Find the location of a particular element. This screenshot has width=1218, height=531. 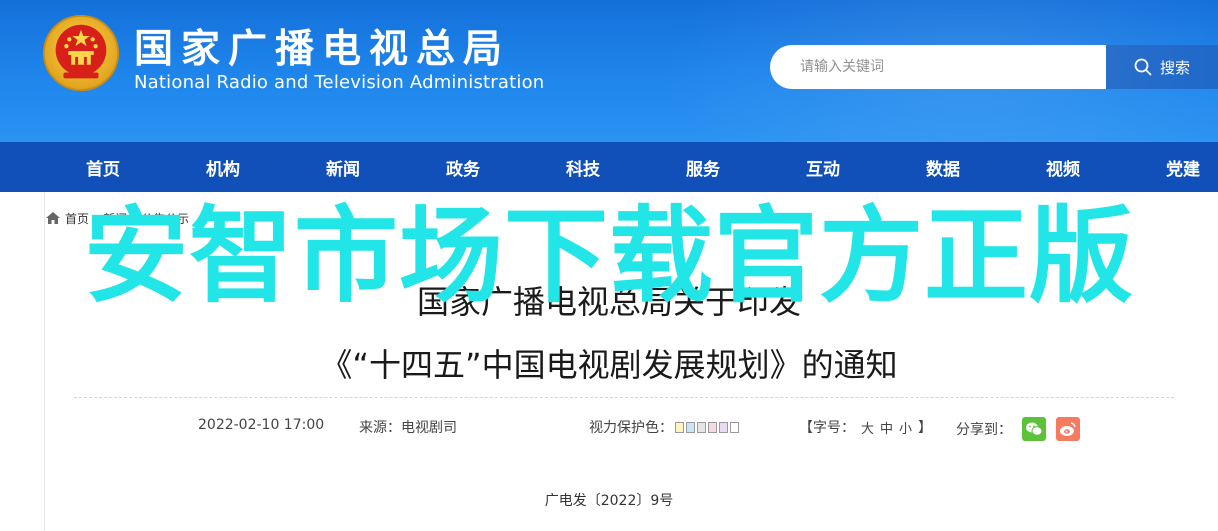

weibo-icon is located at coordinates (1068, 429).